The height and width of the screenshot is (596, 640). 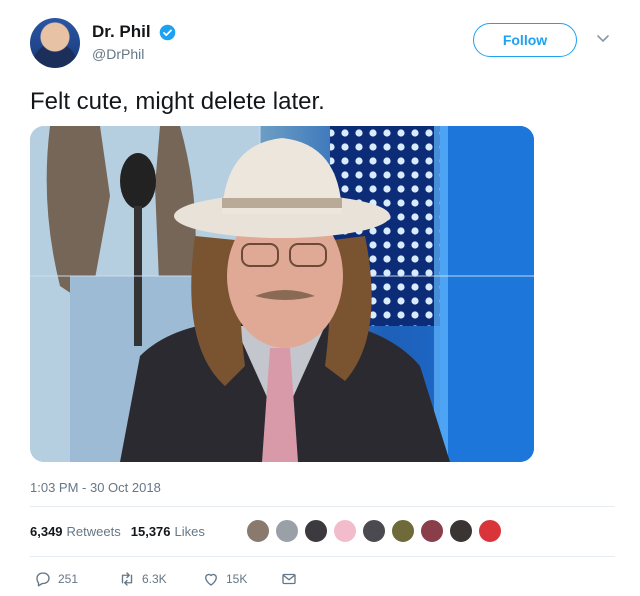 I want to click on tweet-header: Dr. Phil @DrPhil Follow, so click(x=325, y=44).